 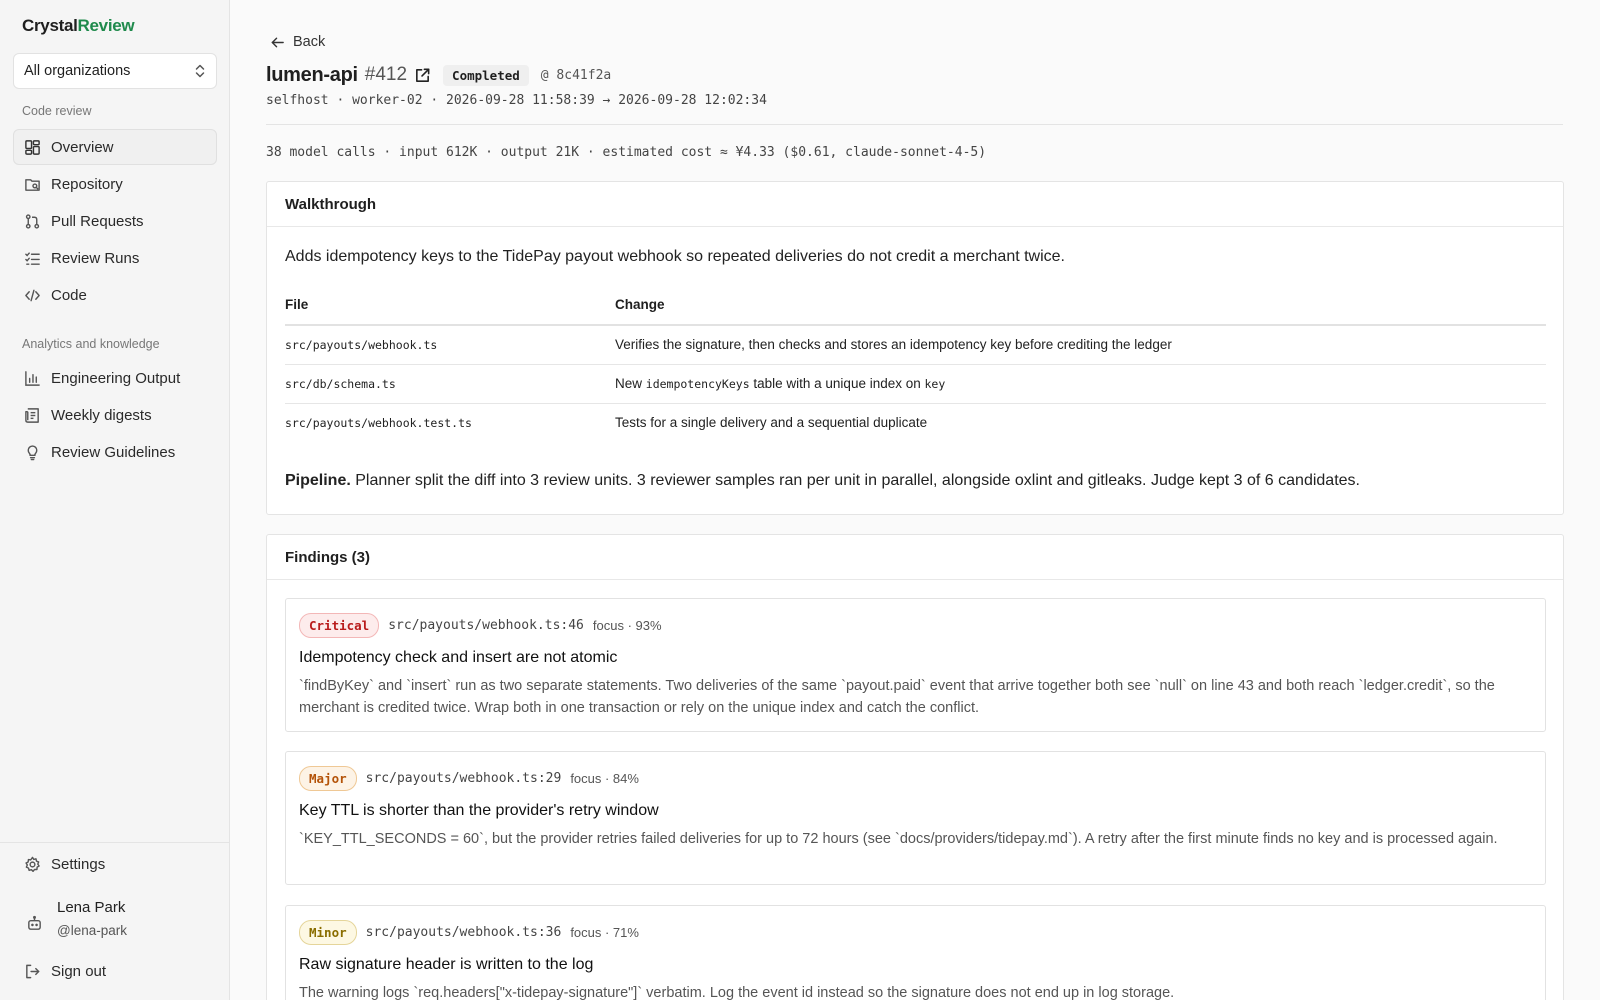 I want to click on digest-icon, so click(x=32, y=415).